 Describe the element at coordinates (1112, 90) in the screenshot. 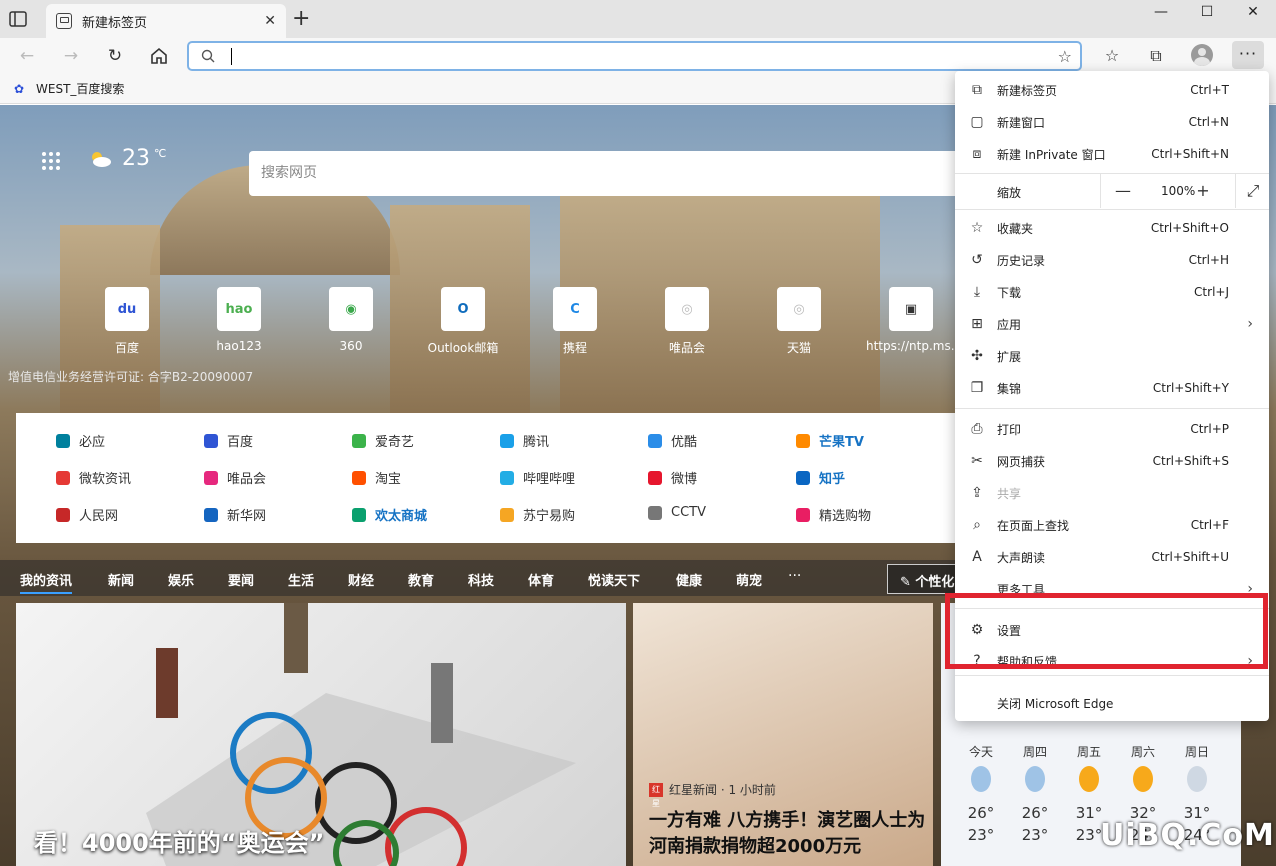

I see `menu-item: ⧉ 新建标签页 Ctrl+T` at that location.